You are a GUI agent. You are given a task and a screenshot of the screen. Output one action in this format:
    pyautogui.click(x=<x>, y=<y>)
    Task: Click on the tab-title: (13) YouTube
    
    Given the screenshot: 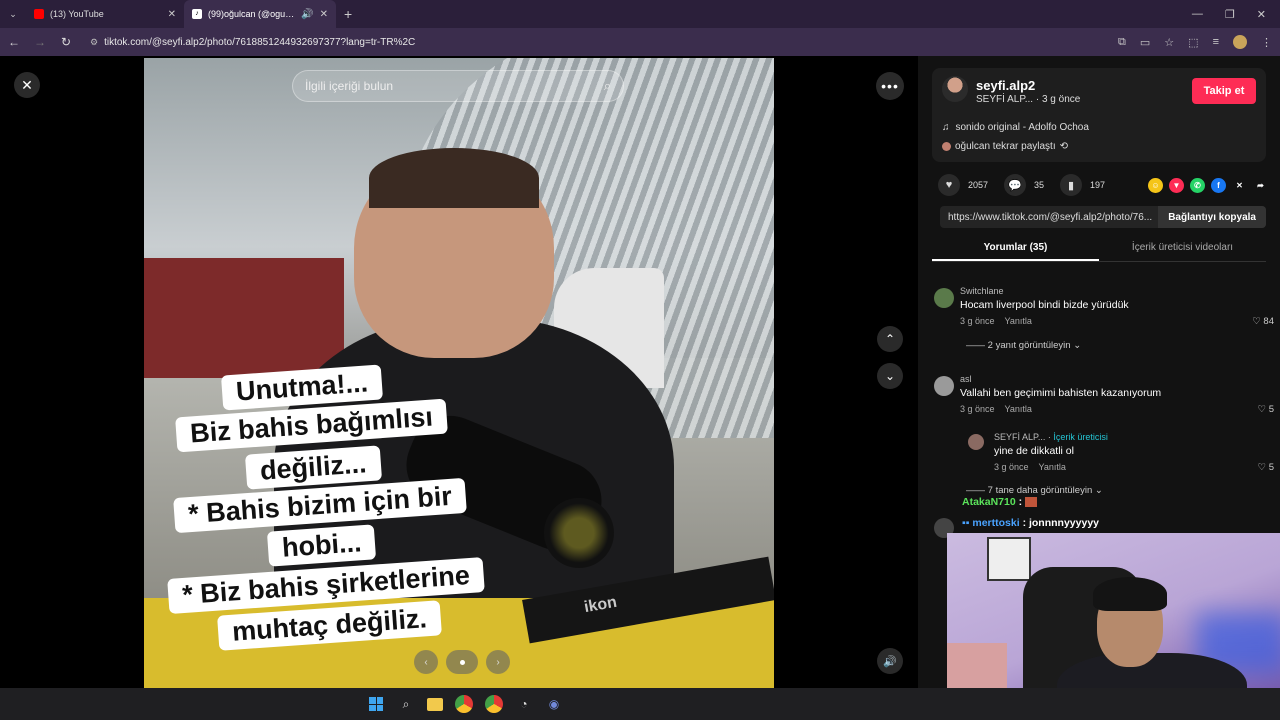 What is the action you would take?
    pyautogui.click(x=77, y=14)
    